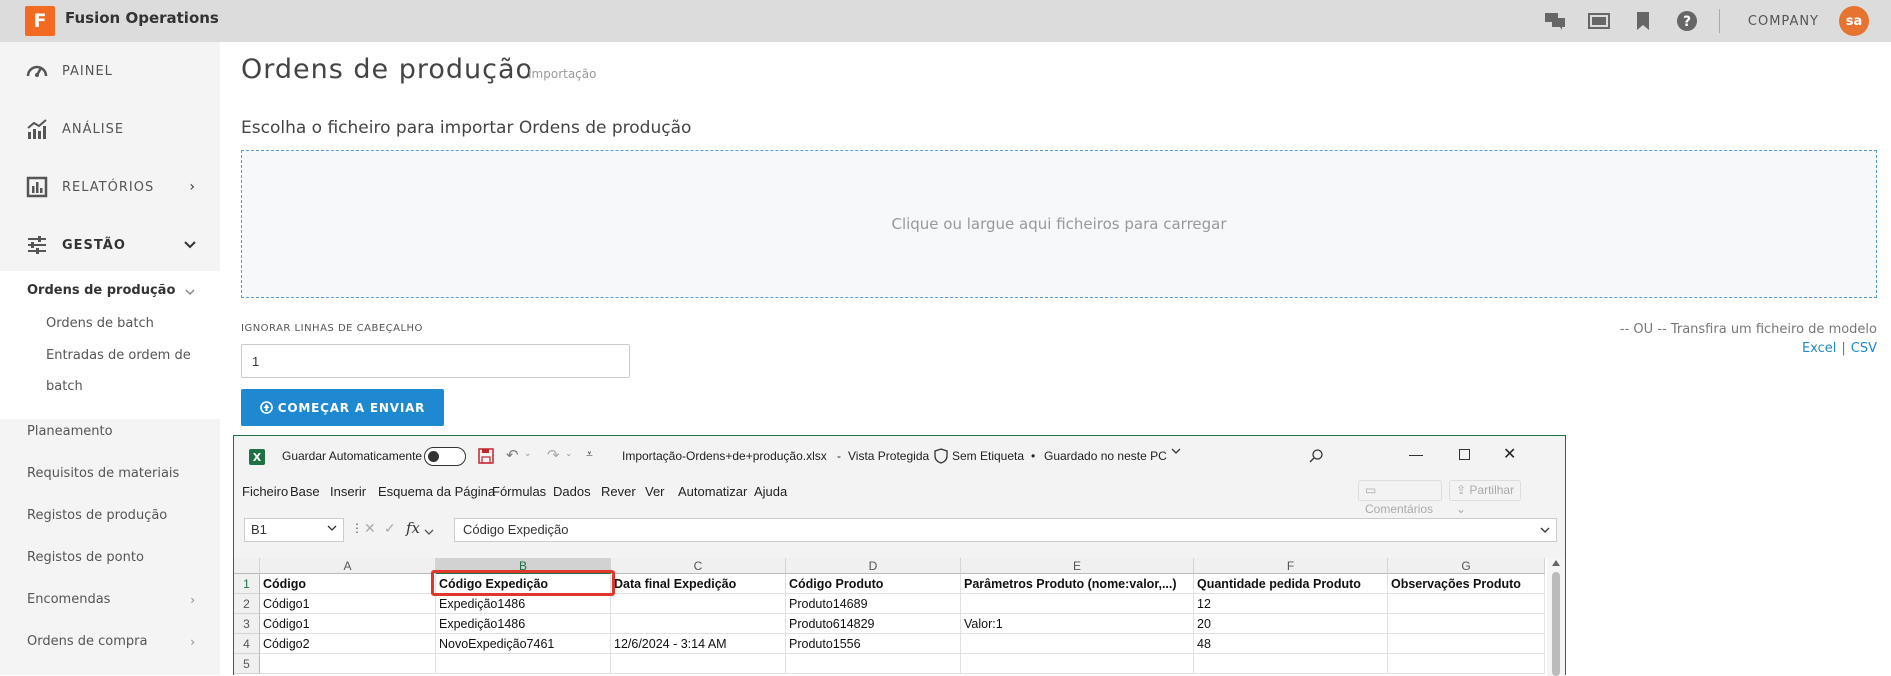 The height and width of the screenshot is (676, 1891). I want to click on search-icon, so click(1316, 456).